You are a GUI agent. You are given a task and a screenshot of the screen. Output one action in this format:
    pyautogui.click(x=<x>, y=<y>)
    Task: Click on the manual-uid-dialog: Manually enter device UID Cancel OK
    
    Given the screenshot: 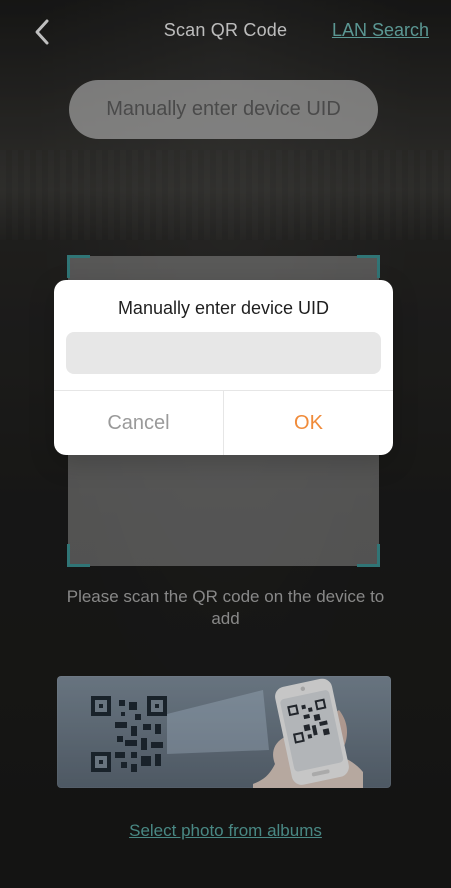 What is the action you would take?
    pyautogui.click(x=223, y=367)
    